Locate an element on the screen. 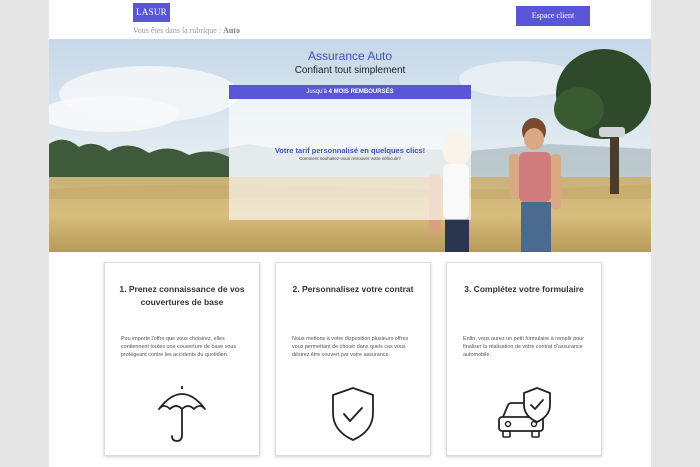  promo-prefix: Jusqu'à is located at coordinates (317, 92).